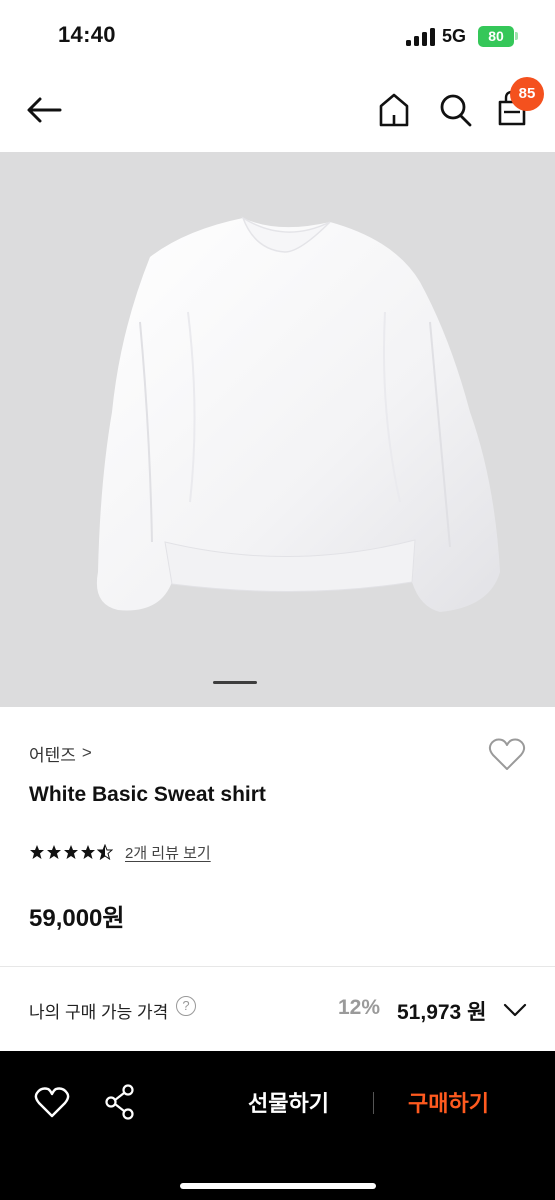  I want to click on search-icon, so click(455, 110).